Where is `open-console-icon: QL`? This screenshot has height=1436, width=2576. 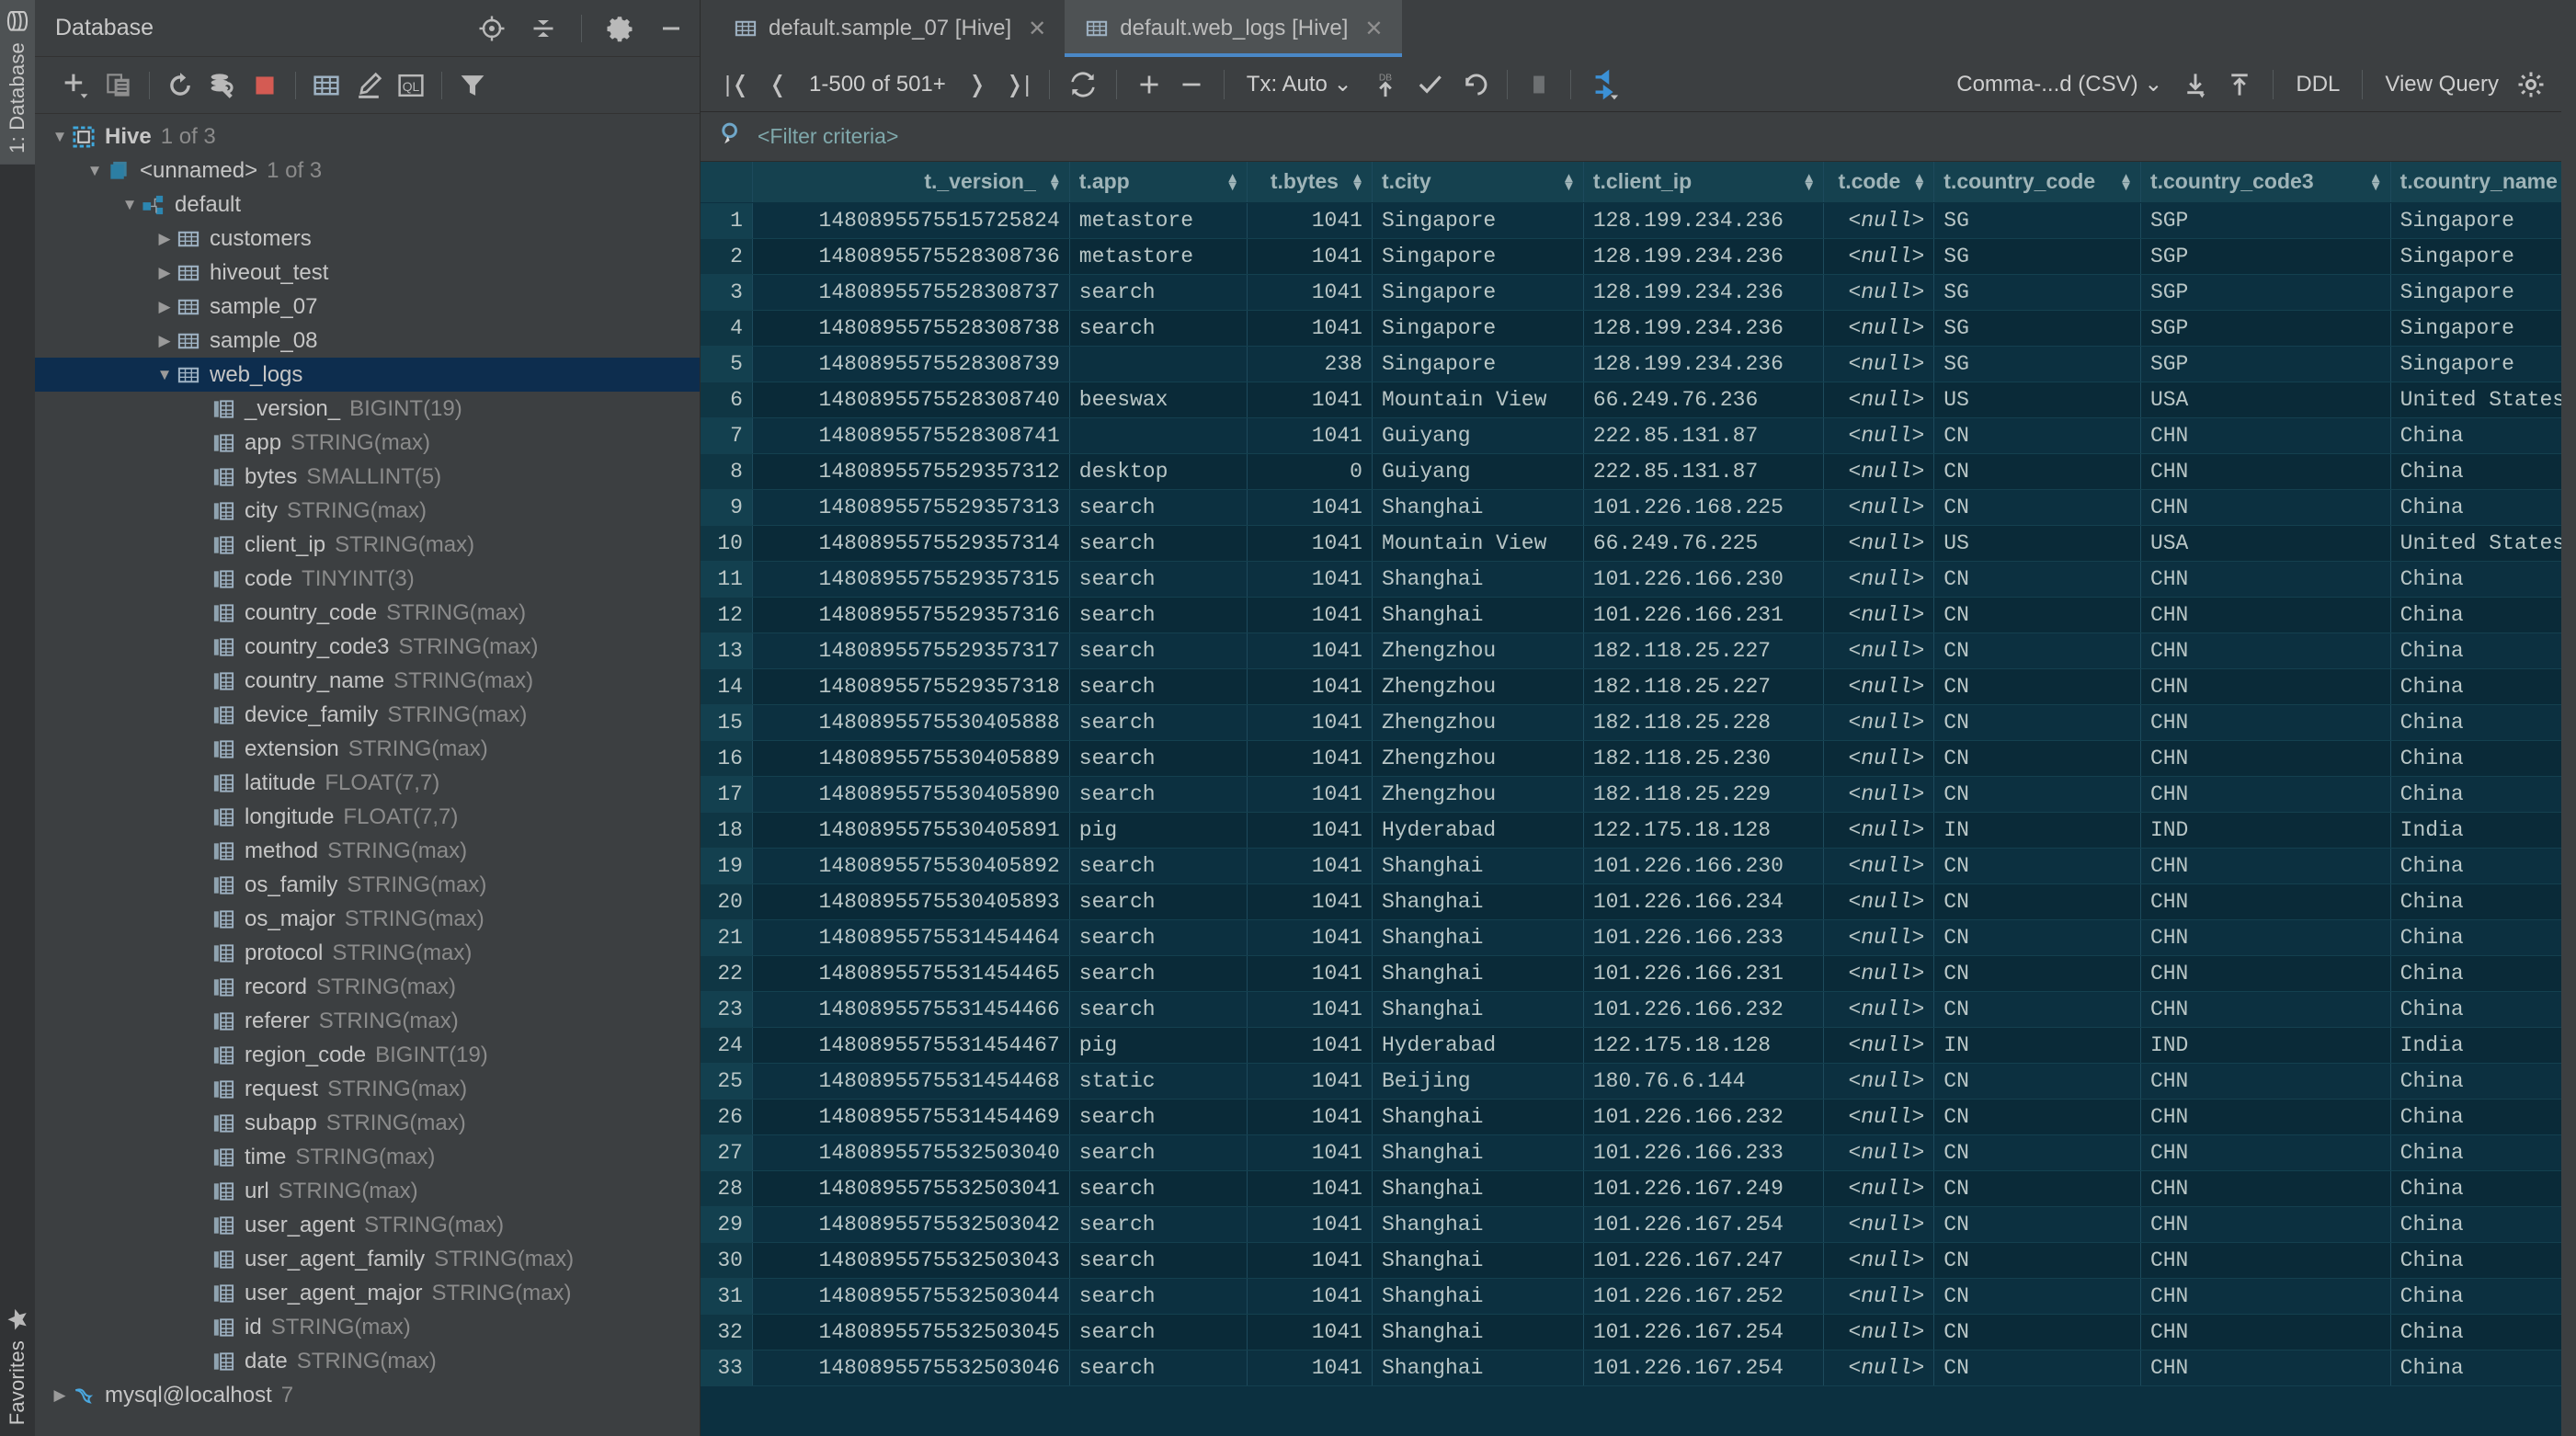
open-console-icon: QL is located at coordinates (411, 85).